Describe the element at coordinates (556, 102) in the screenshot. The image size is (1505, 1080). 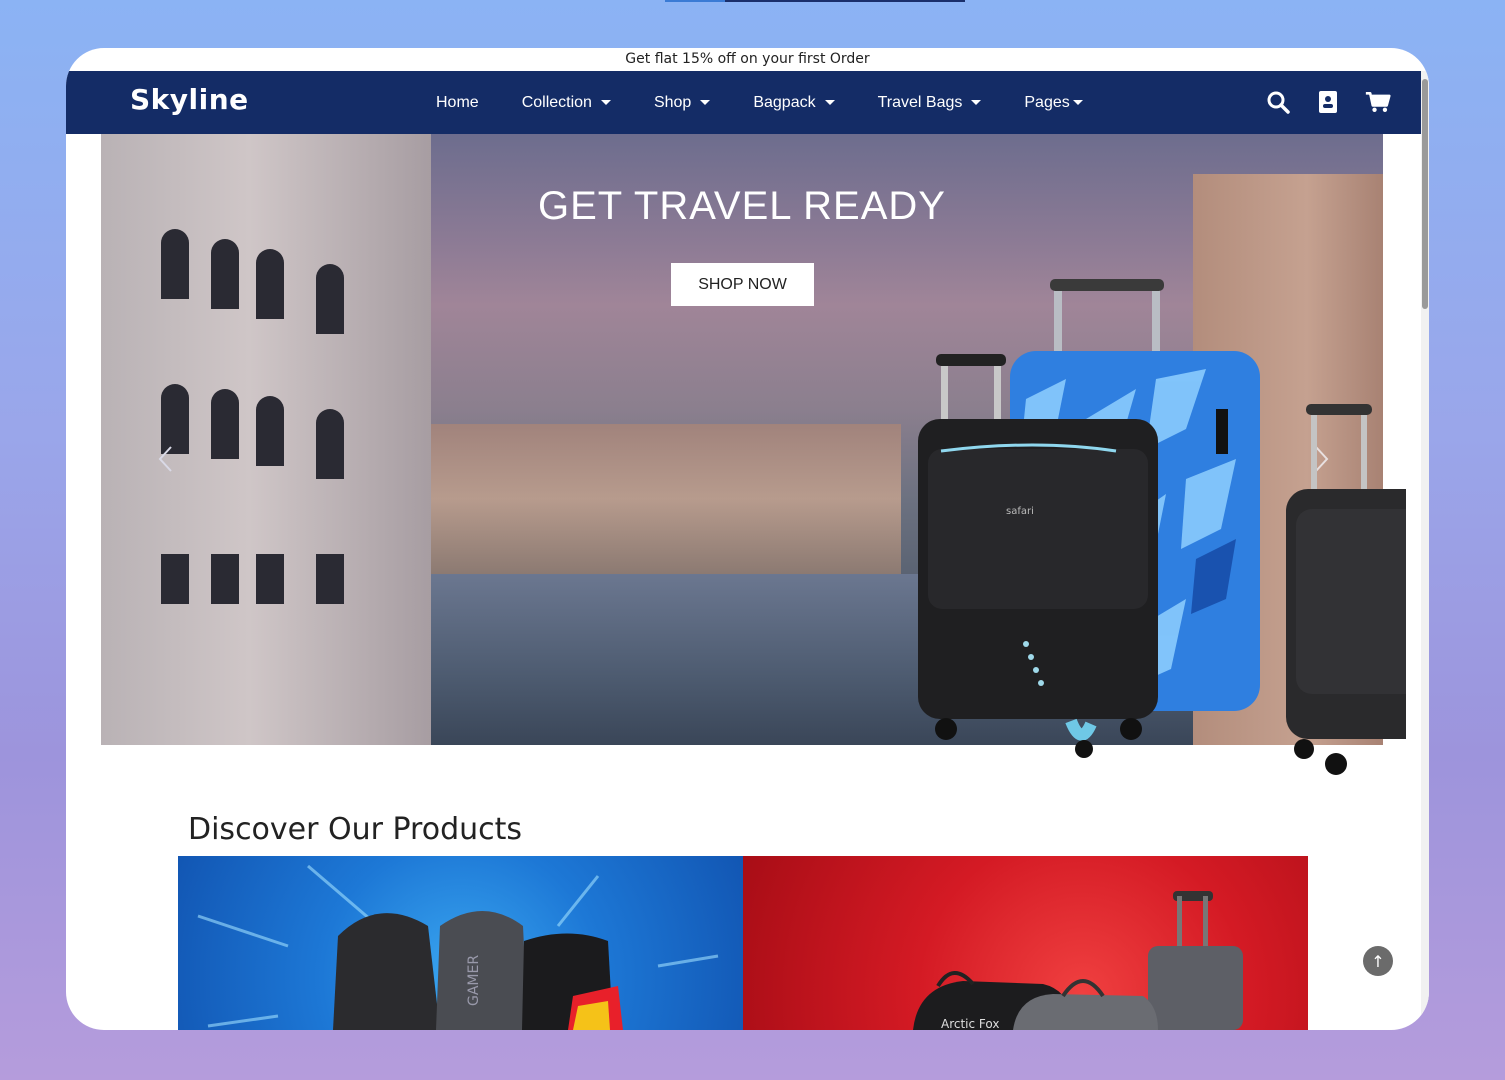
I see `nav-item-label: Collection` at that location.